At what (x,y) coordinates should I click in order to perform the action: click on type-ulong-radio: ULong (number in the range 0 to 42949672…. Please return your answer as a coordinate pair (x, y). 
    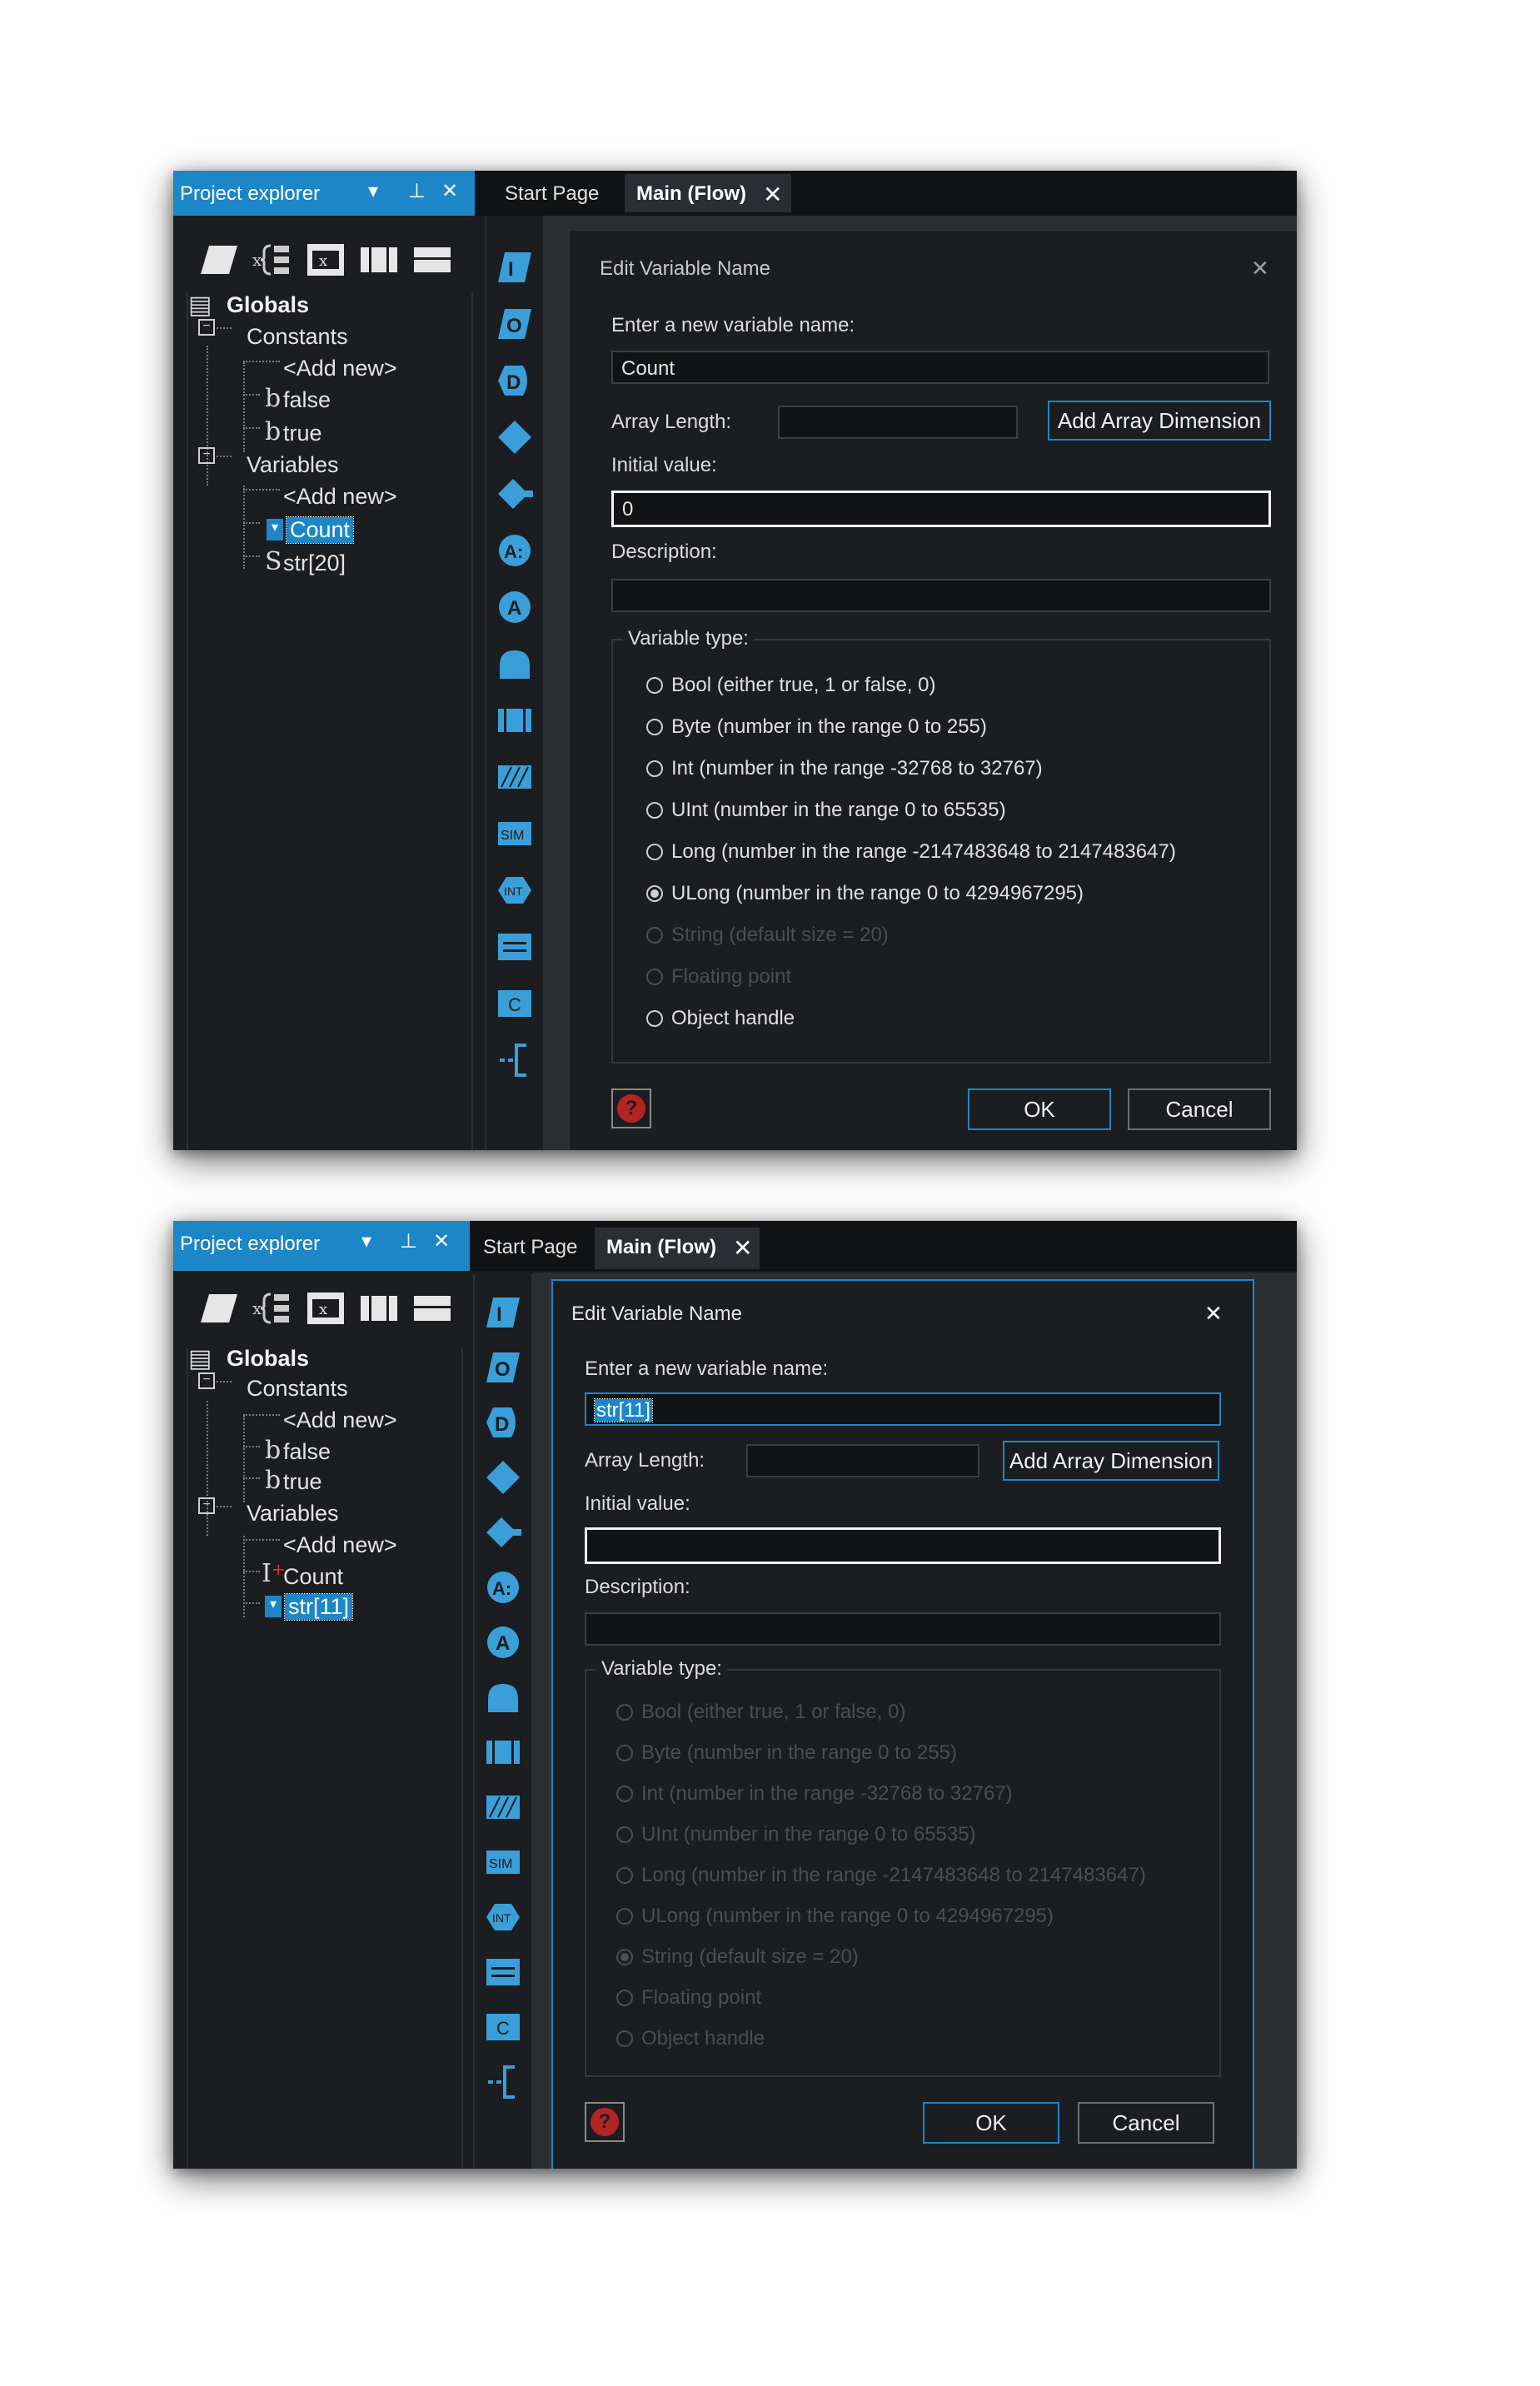
    Looking at the image, I should click on (865, 893).